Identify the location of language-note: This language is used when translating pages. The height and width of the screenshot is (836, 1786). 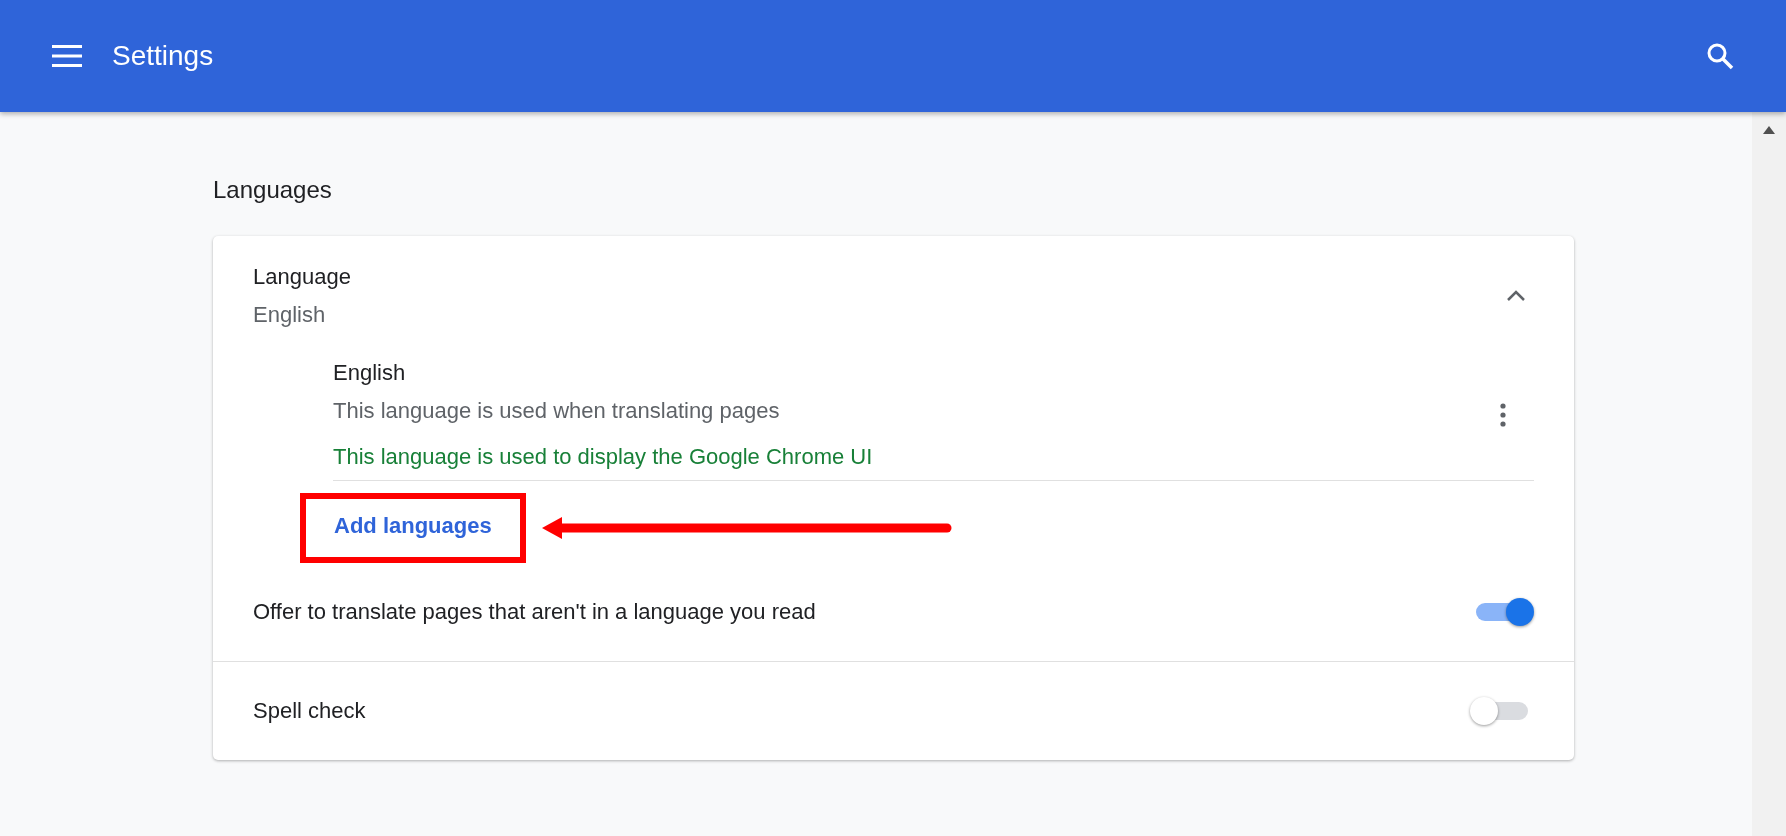
(557, 411).